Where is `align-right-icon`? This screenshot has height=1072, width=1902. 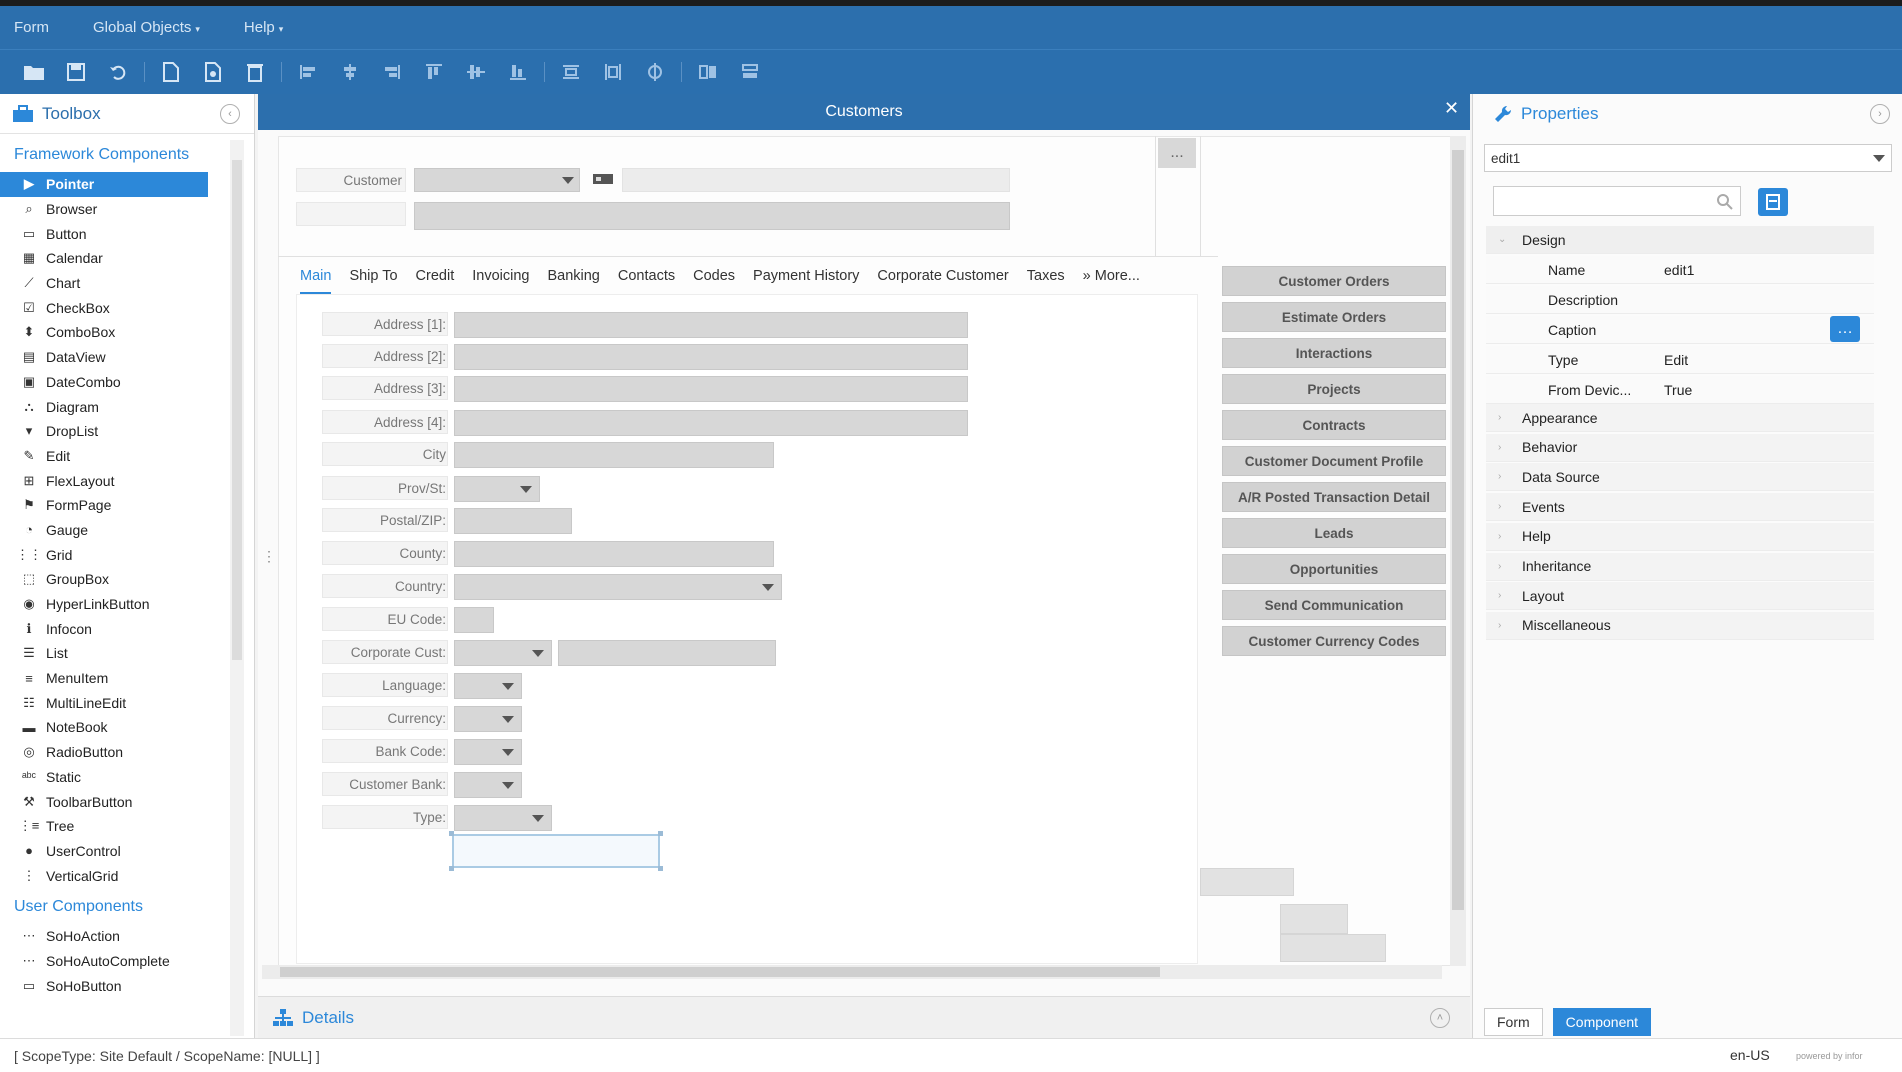
align-right-icon is located at coordinates (392, 72).